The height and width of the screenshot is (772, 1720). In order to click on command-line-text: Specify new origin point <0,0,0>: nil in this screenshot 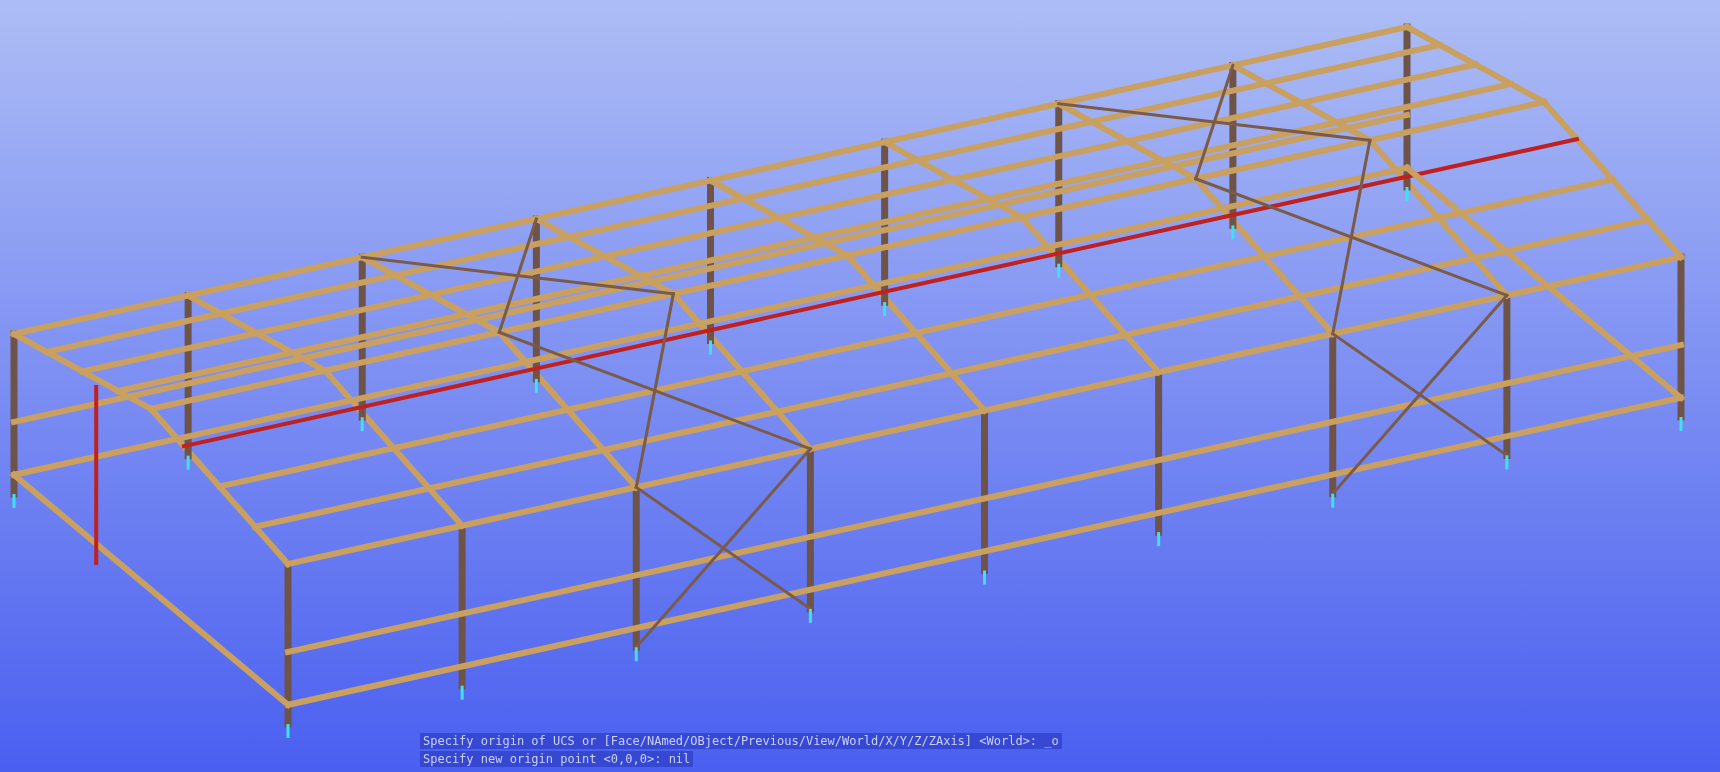, I will do `click(557, 759)`.